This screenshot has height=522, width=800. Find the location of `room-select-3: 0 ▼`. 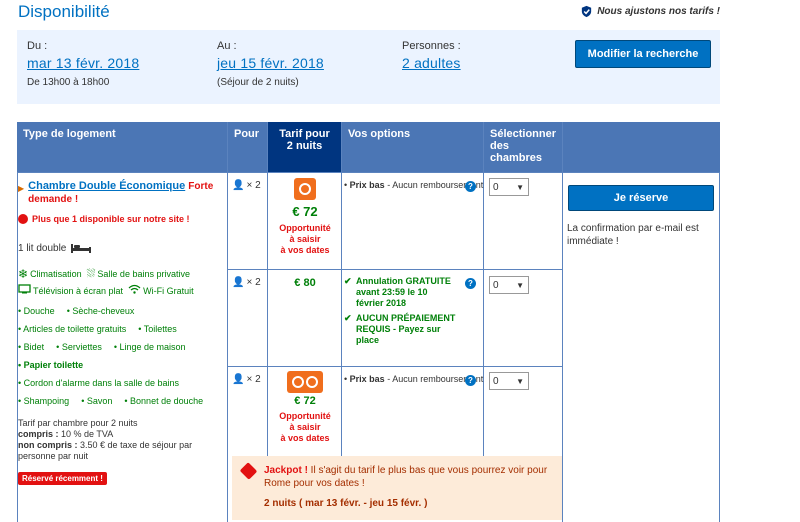

room-select-3: 0 ▼ is located at coordinates (509, 381).